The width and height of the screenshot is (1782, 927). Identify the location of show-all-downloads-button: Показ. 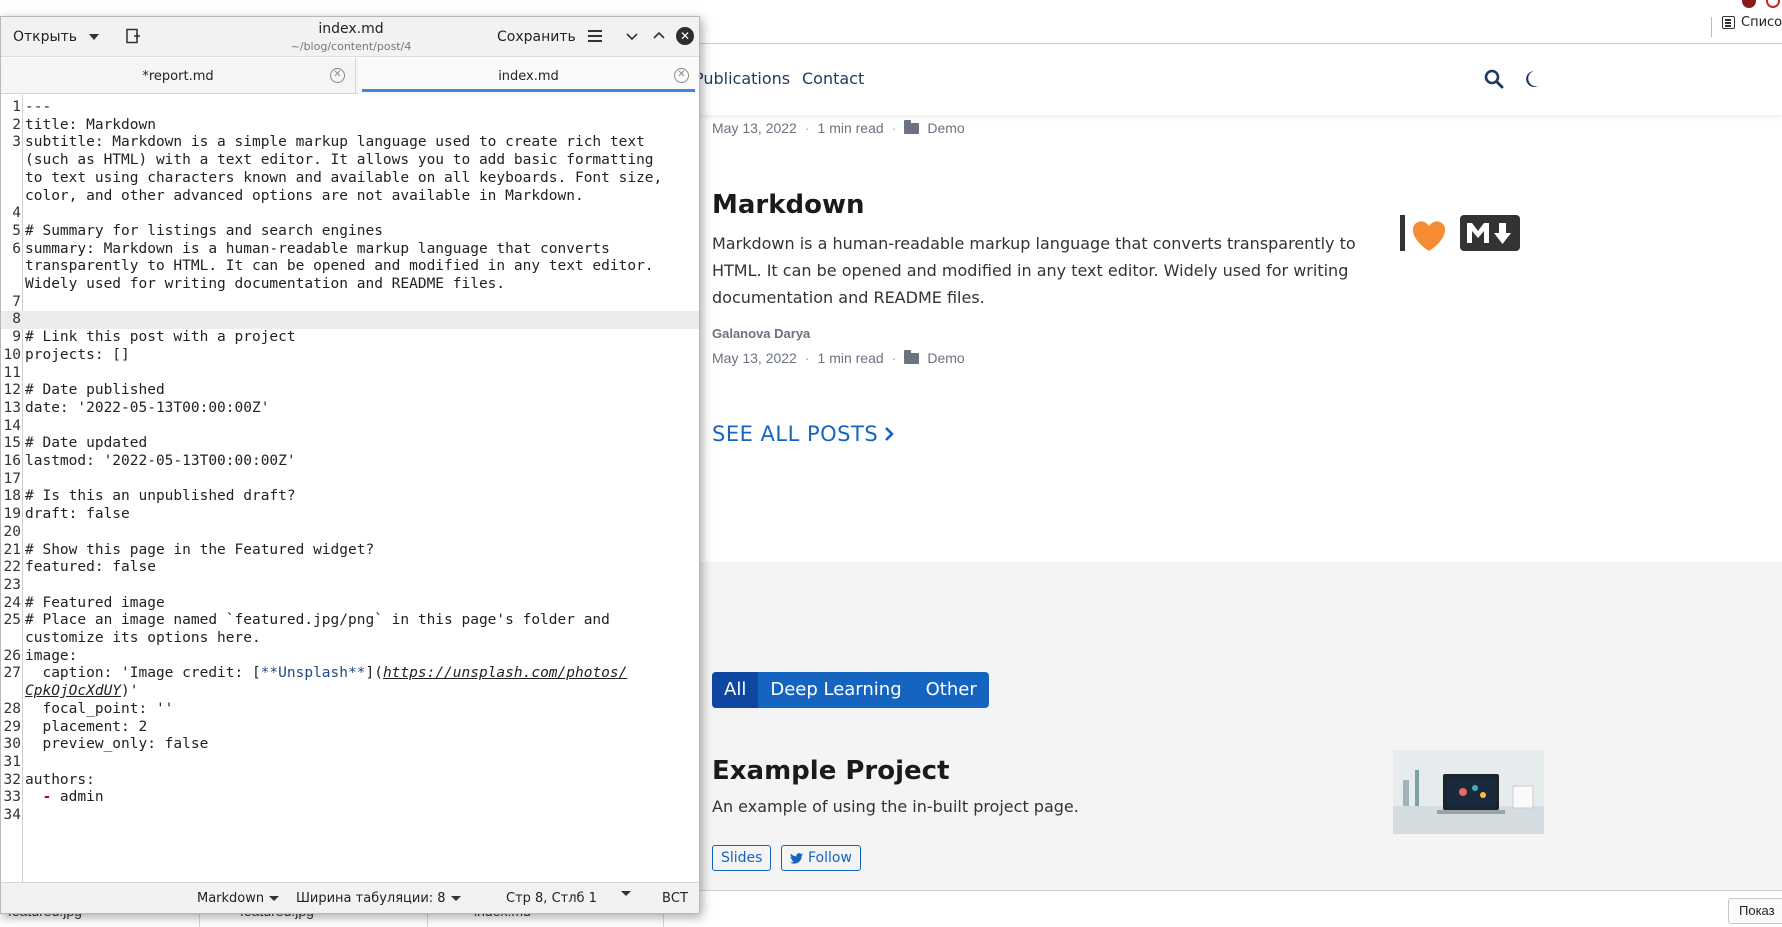
(1755, 911).